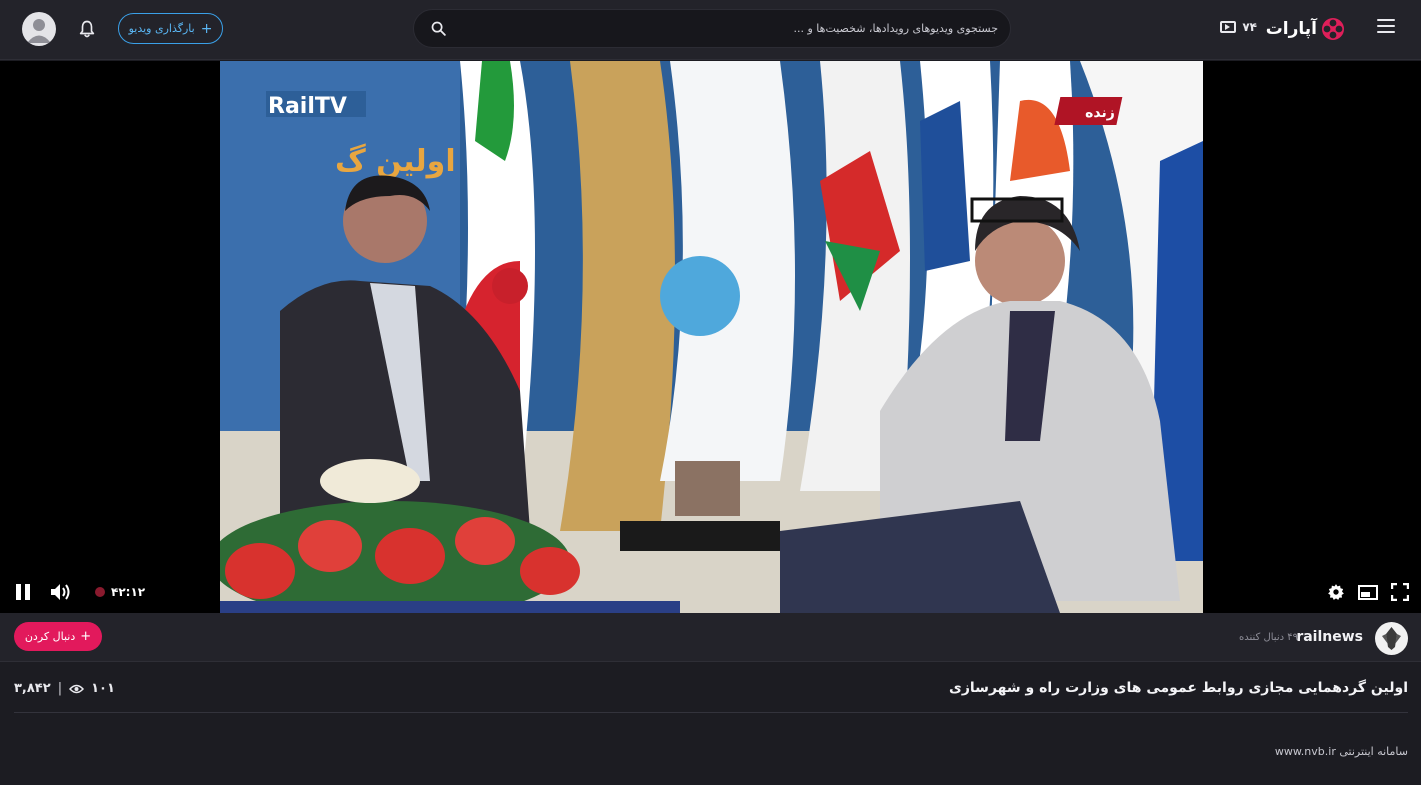  What do you see at coordinates (100, 592) in the screenshot?
I see `live-dot` at bounding box center [100, 592].